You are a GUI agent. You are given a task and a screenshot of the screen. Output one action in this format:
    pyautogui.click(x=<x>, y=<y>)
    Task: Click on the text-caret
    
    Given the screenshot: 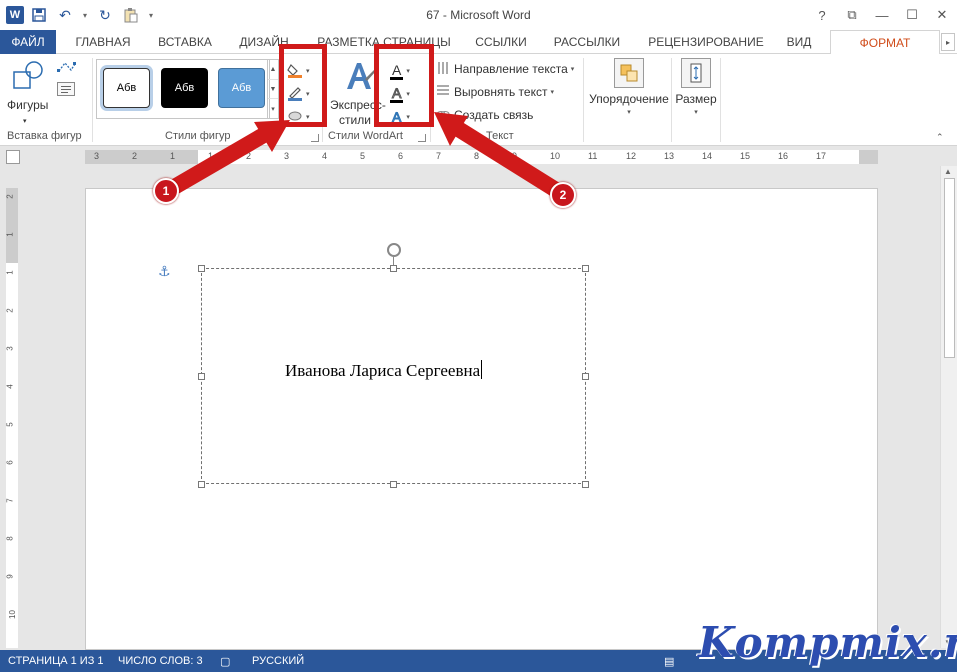 What is the action you would take?
    pyautogui.click(x=482, y=369)
    